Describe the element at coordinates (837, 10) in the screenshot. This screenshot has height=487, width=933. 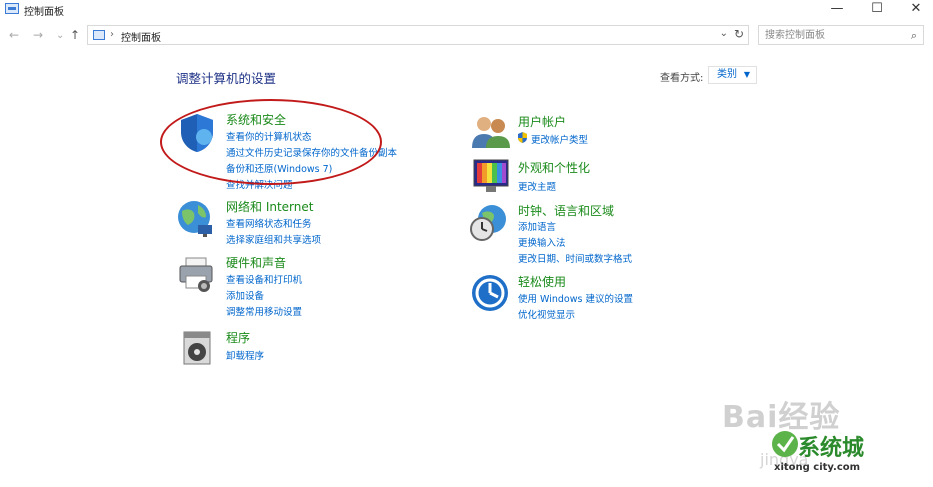
I see `minimize-button: —` at that location.